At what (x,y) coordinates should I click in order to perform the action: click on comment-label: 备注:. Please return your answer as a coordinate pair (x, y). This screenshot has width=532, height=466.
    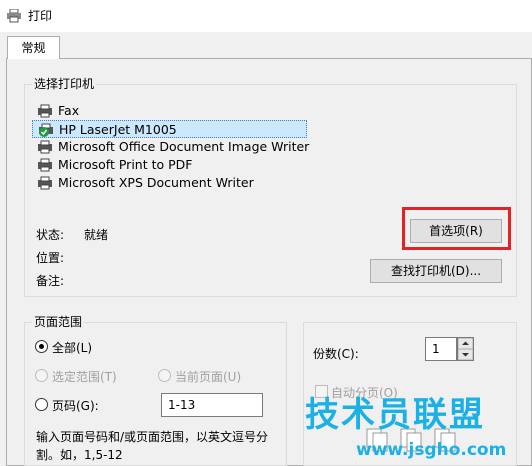
    Looking at the image, I should click on (50, 281).